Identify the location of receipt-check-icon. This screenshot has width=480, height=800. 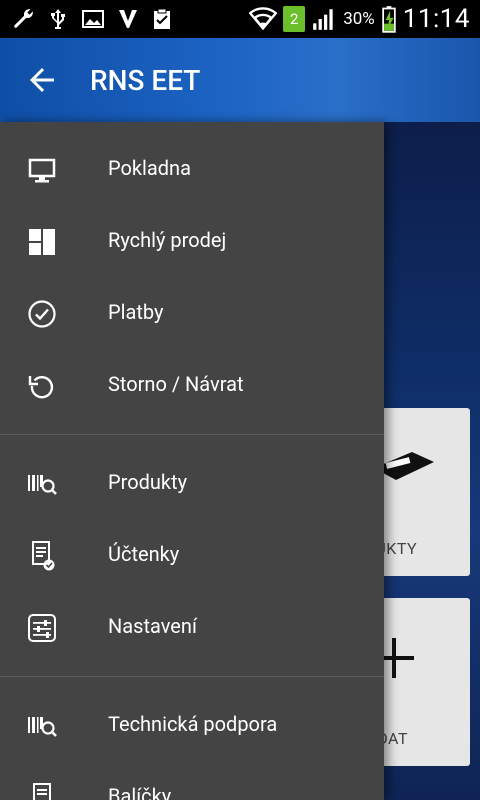
(43, 556).